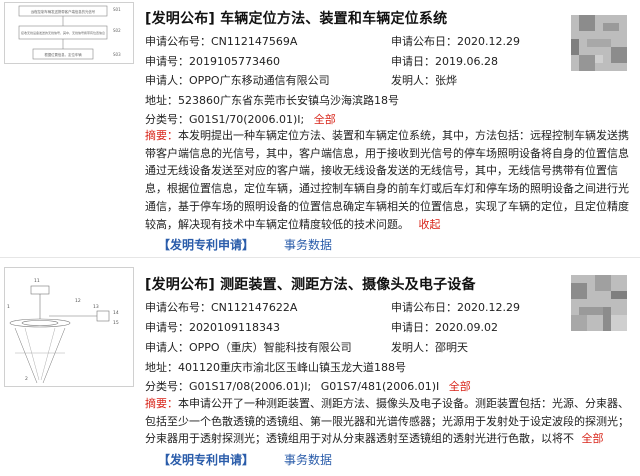 This screenshot has width=640, height=476. What do you see at coordinates (26, 379) in the screenshot?
I see `thumb-label-2: 2` at bounding box center [26, 379].